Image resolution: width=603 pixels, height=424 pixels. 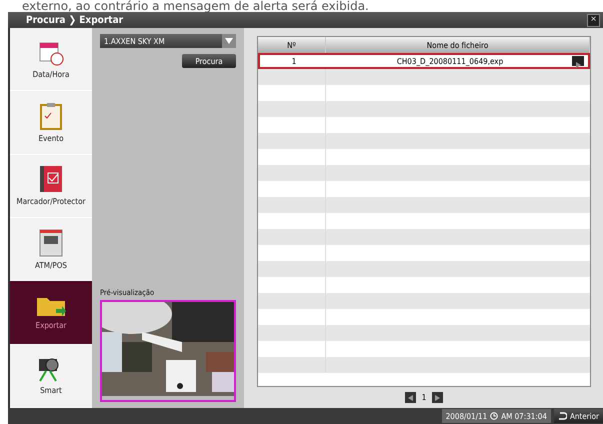 What do you see at coordinates (75, 20) in the screenshot?
I see `window-title: Procura ❯ Exportar` at bounding box center [75, 20].